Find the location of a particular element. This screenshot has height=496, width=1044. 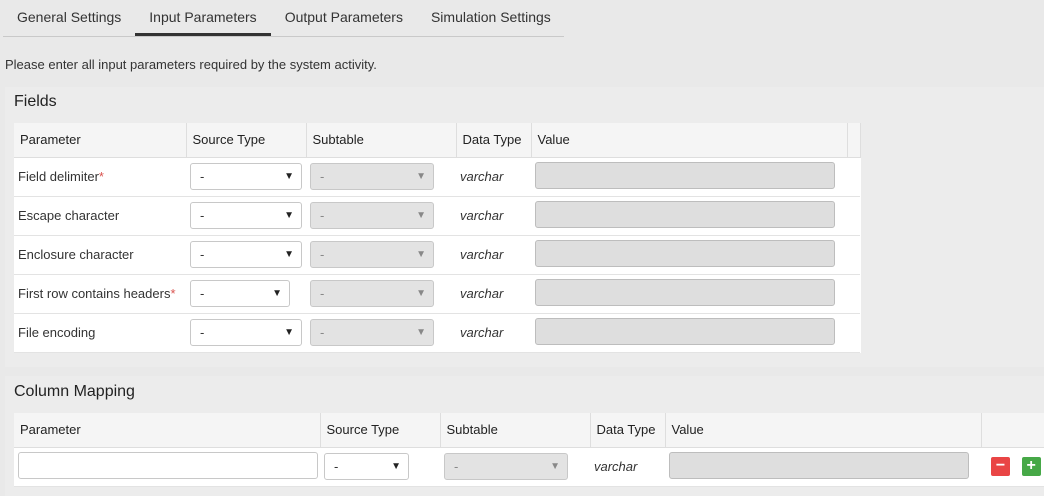

tab-output-parameters: Output Parameters is located at coordinates (344, 18).